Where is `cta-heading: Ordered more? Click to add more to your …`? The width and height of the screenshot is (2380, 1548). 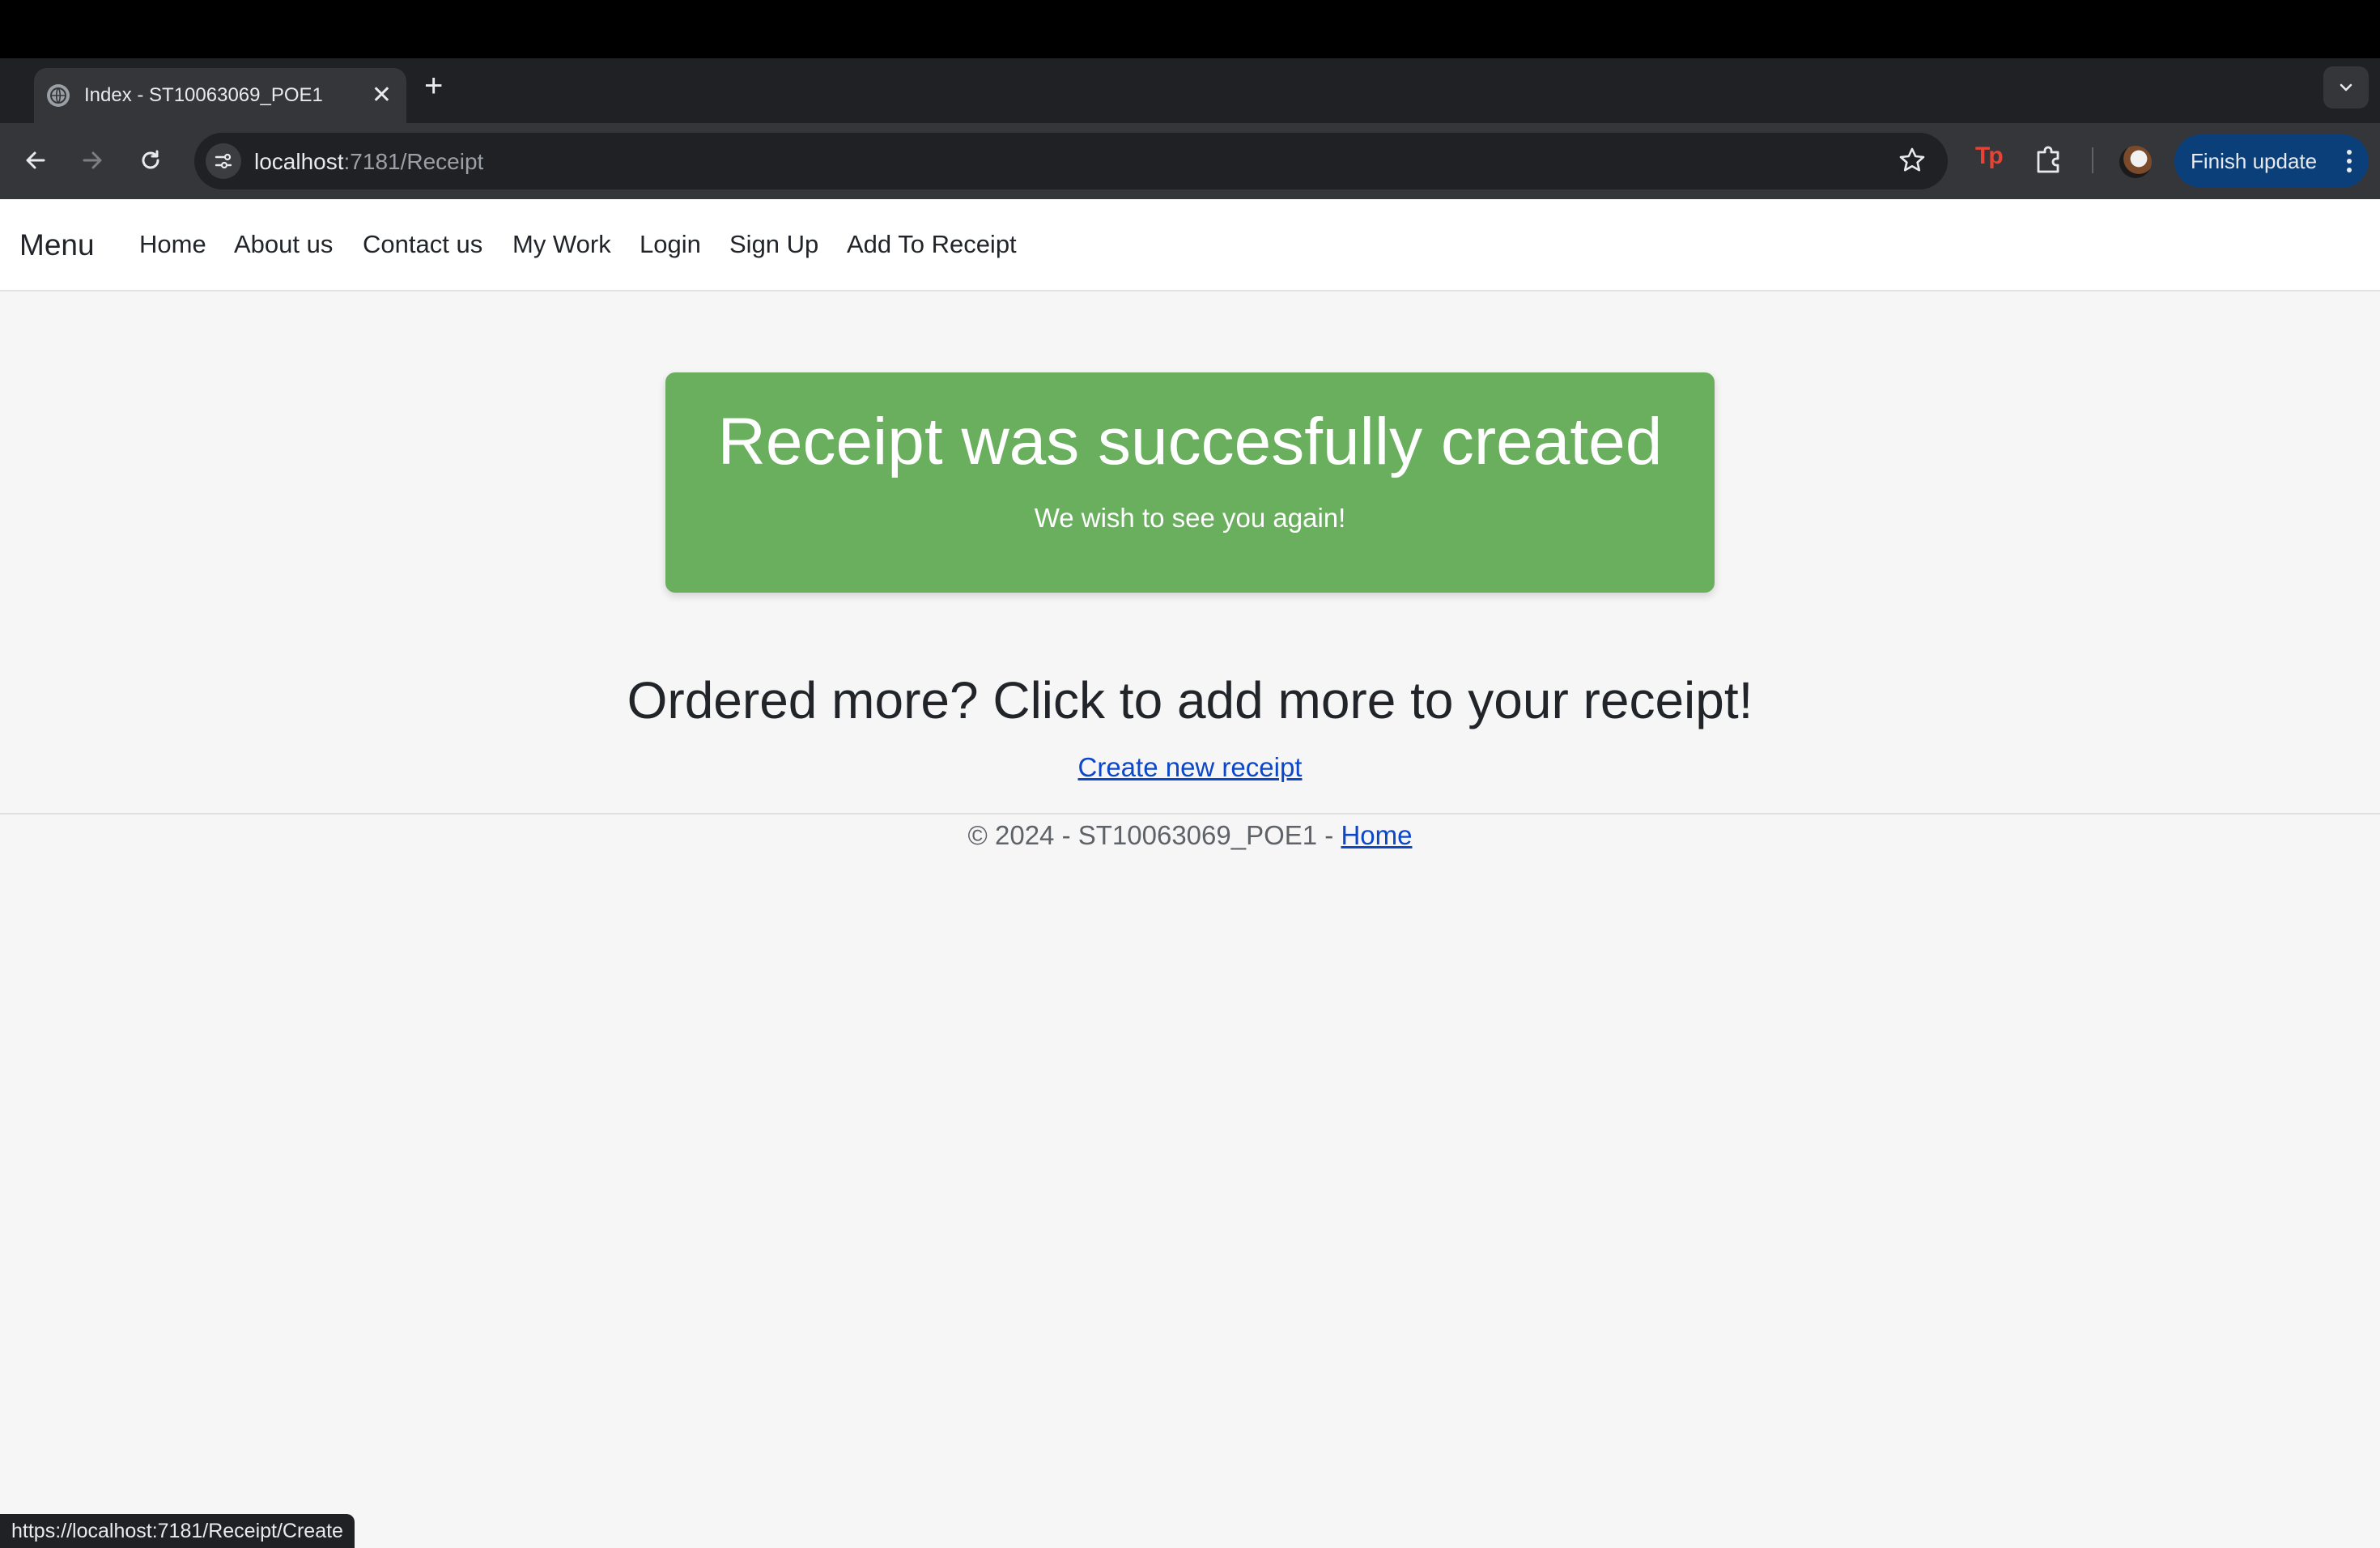
cta-heading: Ordered more? Click to add more to your … is located at coordinates (1190, 700).